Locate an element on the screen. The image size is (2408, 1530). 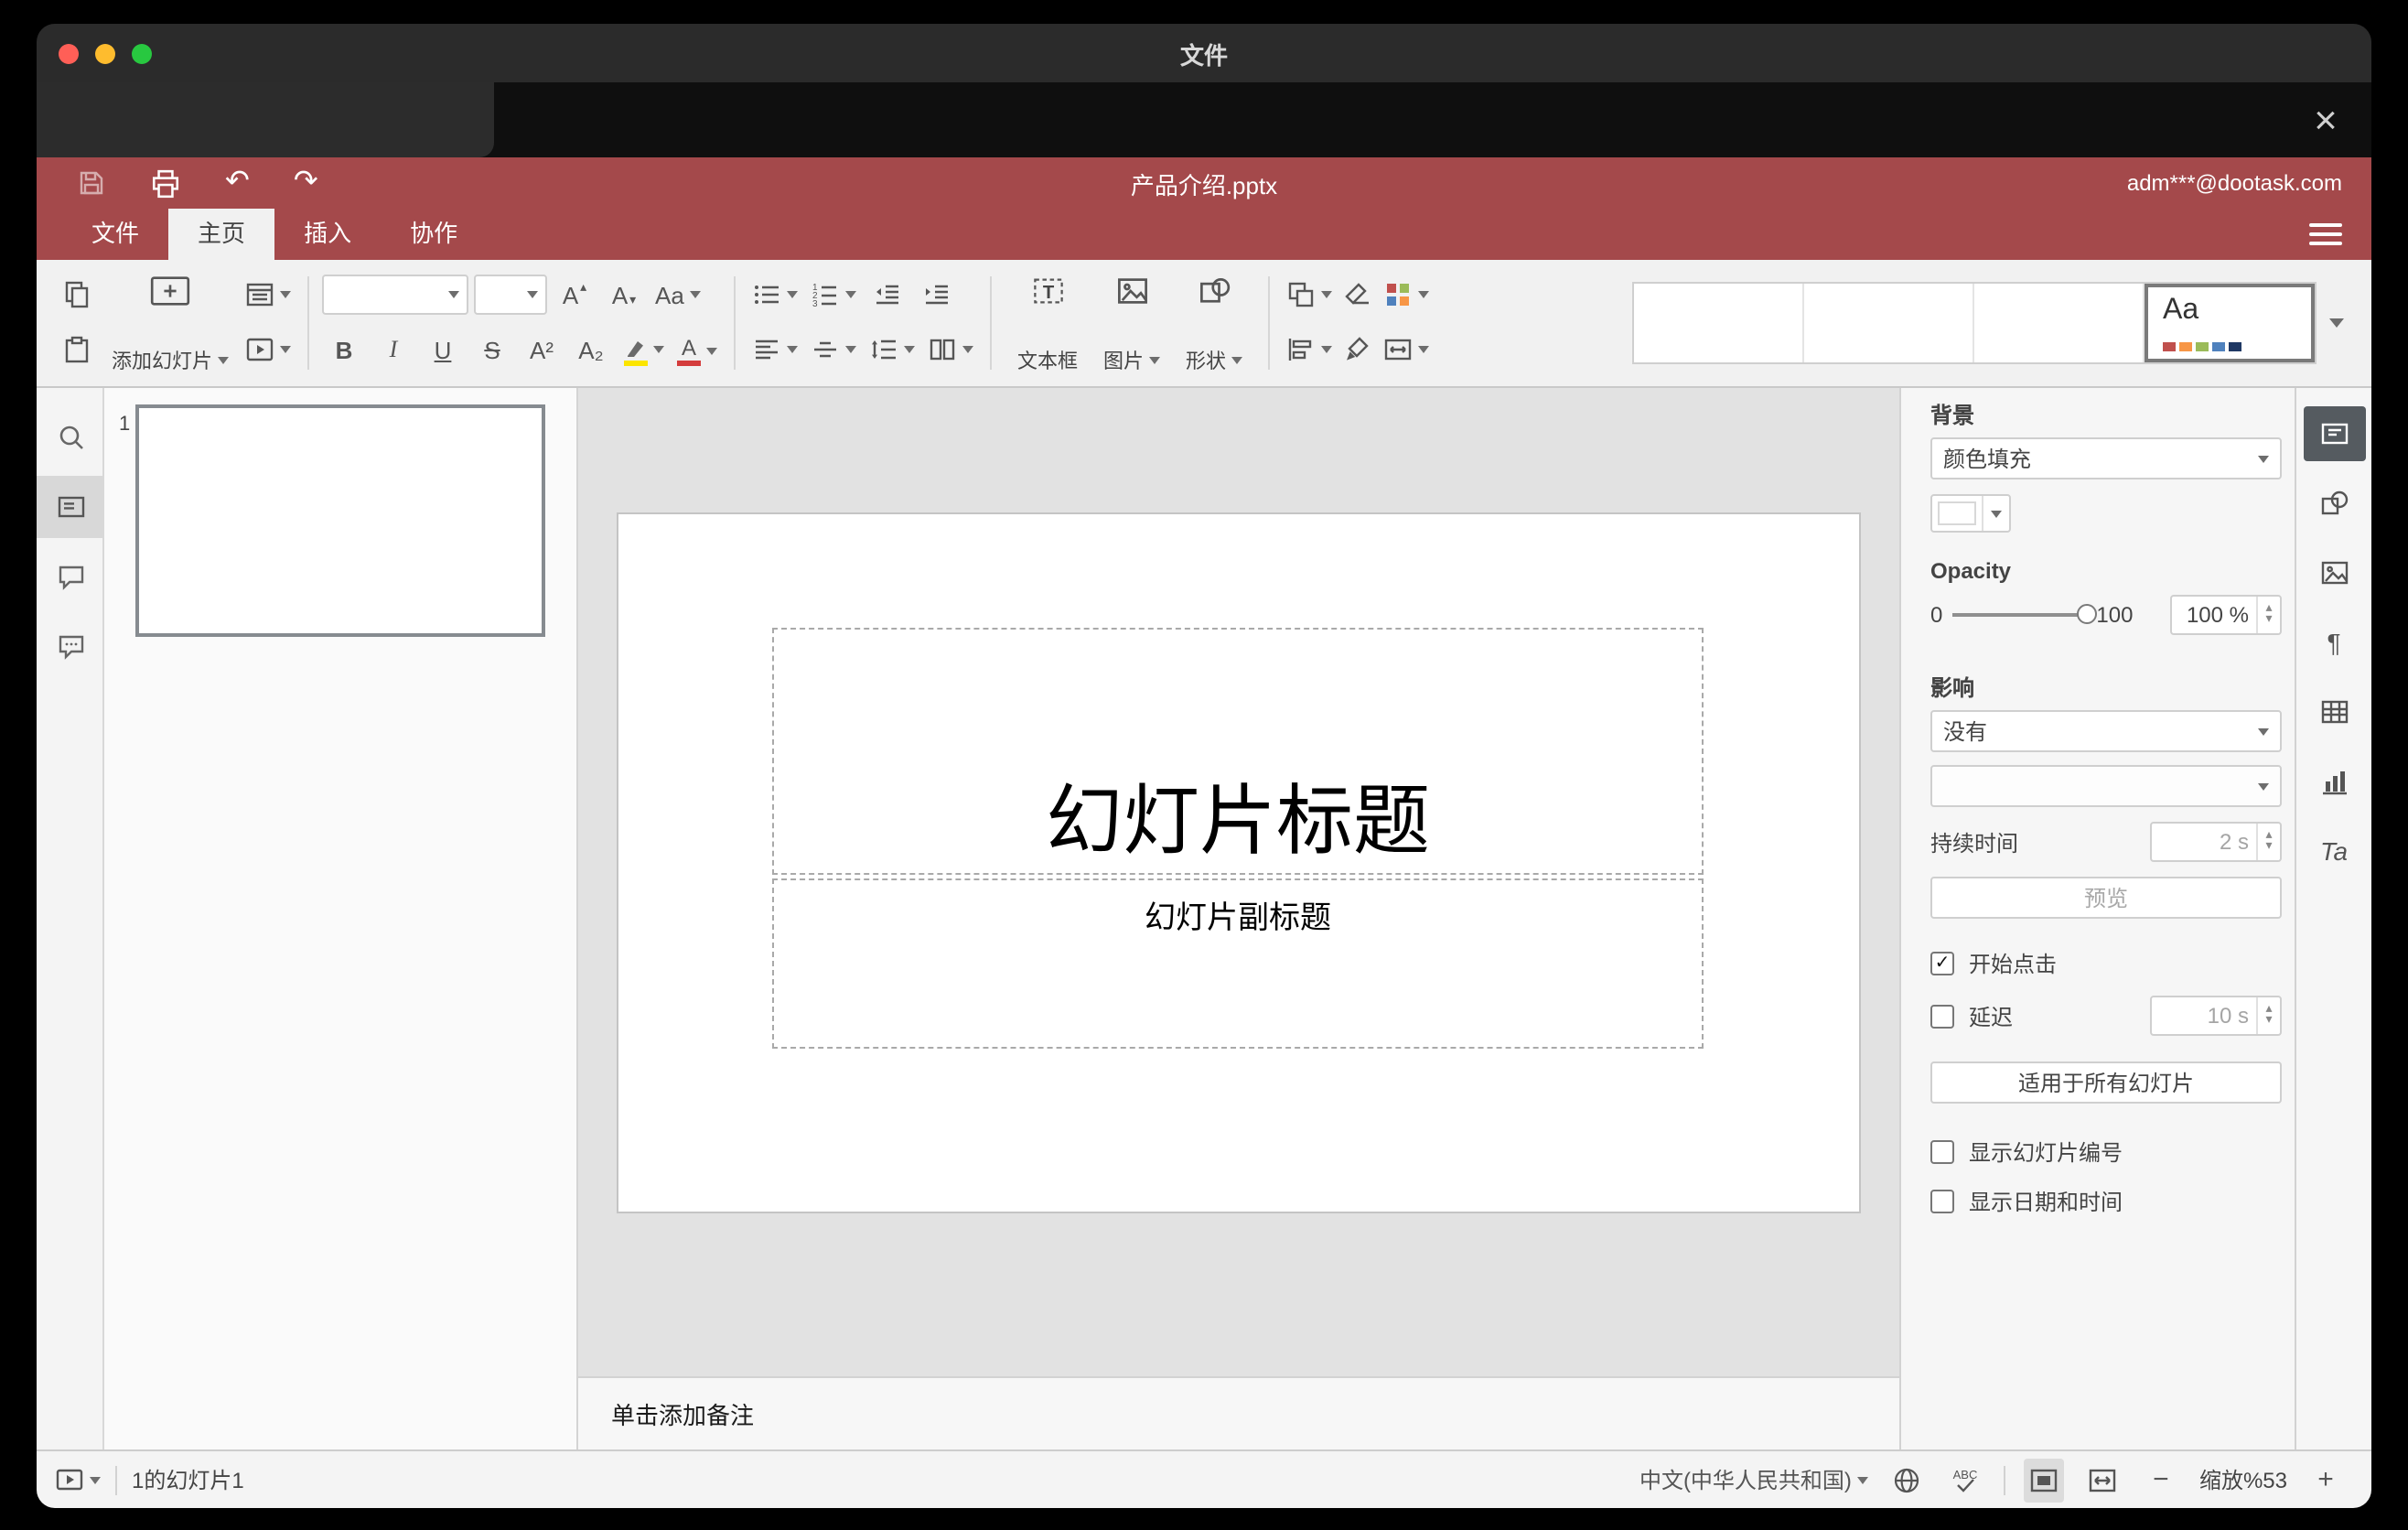
zoom-window-button is located at coordinates (142, 53).